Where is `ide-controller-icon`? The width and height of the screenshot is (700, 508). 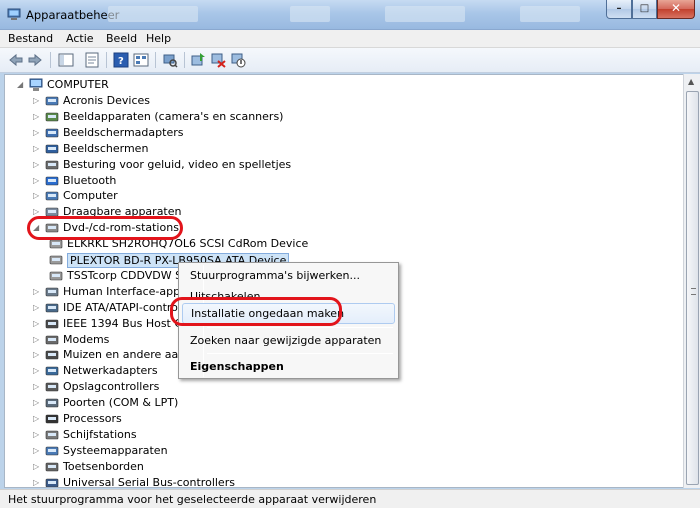
ide-controller-icon is located at coordinates (52, 307).